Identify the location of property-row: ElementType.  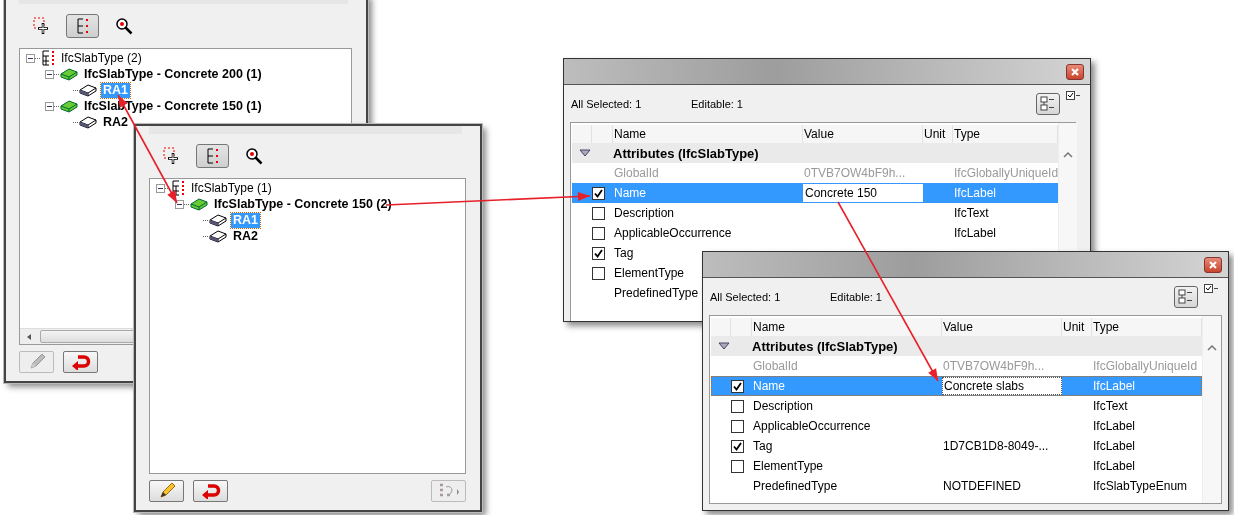
(815, 273).